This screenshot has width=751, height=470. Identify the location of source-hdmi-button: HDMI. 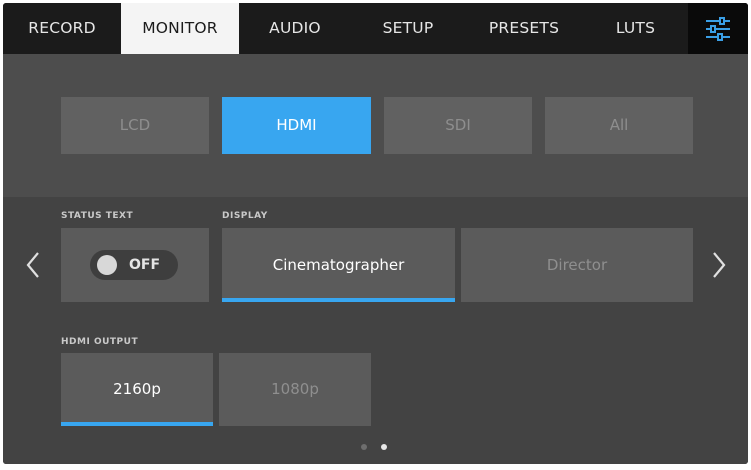
(296, 125).